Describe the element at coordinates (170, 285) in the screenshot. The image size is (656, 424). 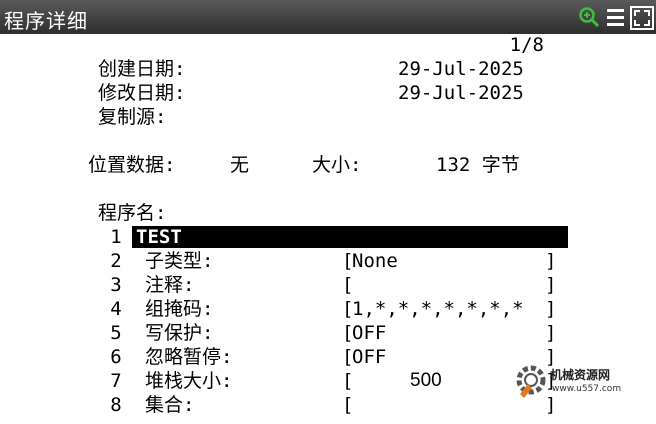
I see `comment-label: 注释:` at that location.